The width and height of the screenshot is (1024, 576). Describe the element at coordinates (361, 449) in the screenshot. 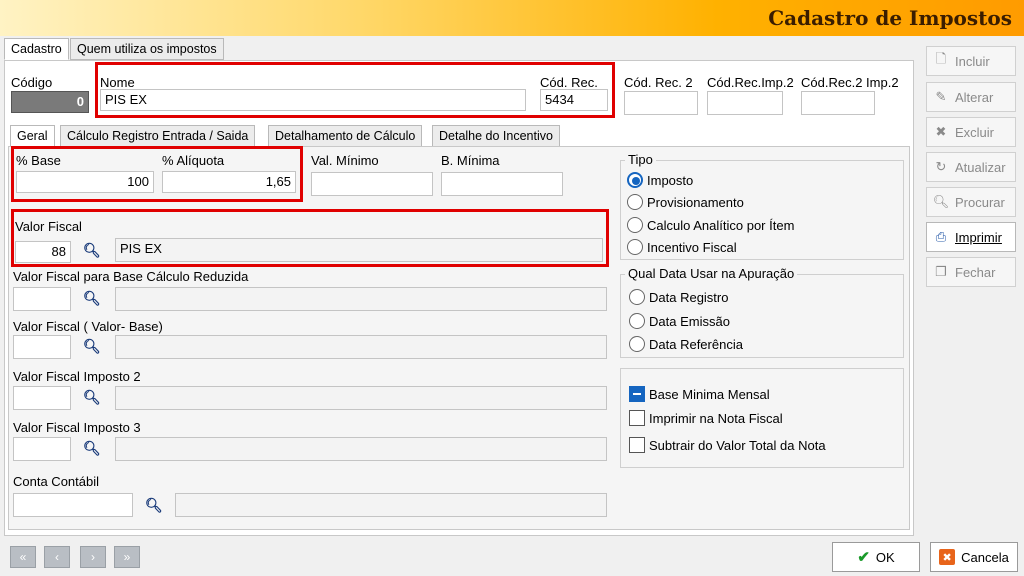

I see `vf-imposto3-desc` at that location.